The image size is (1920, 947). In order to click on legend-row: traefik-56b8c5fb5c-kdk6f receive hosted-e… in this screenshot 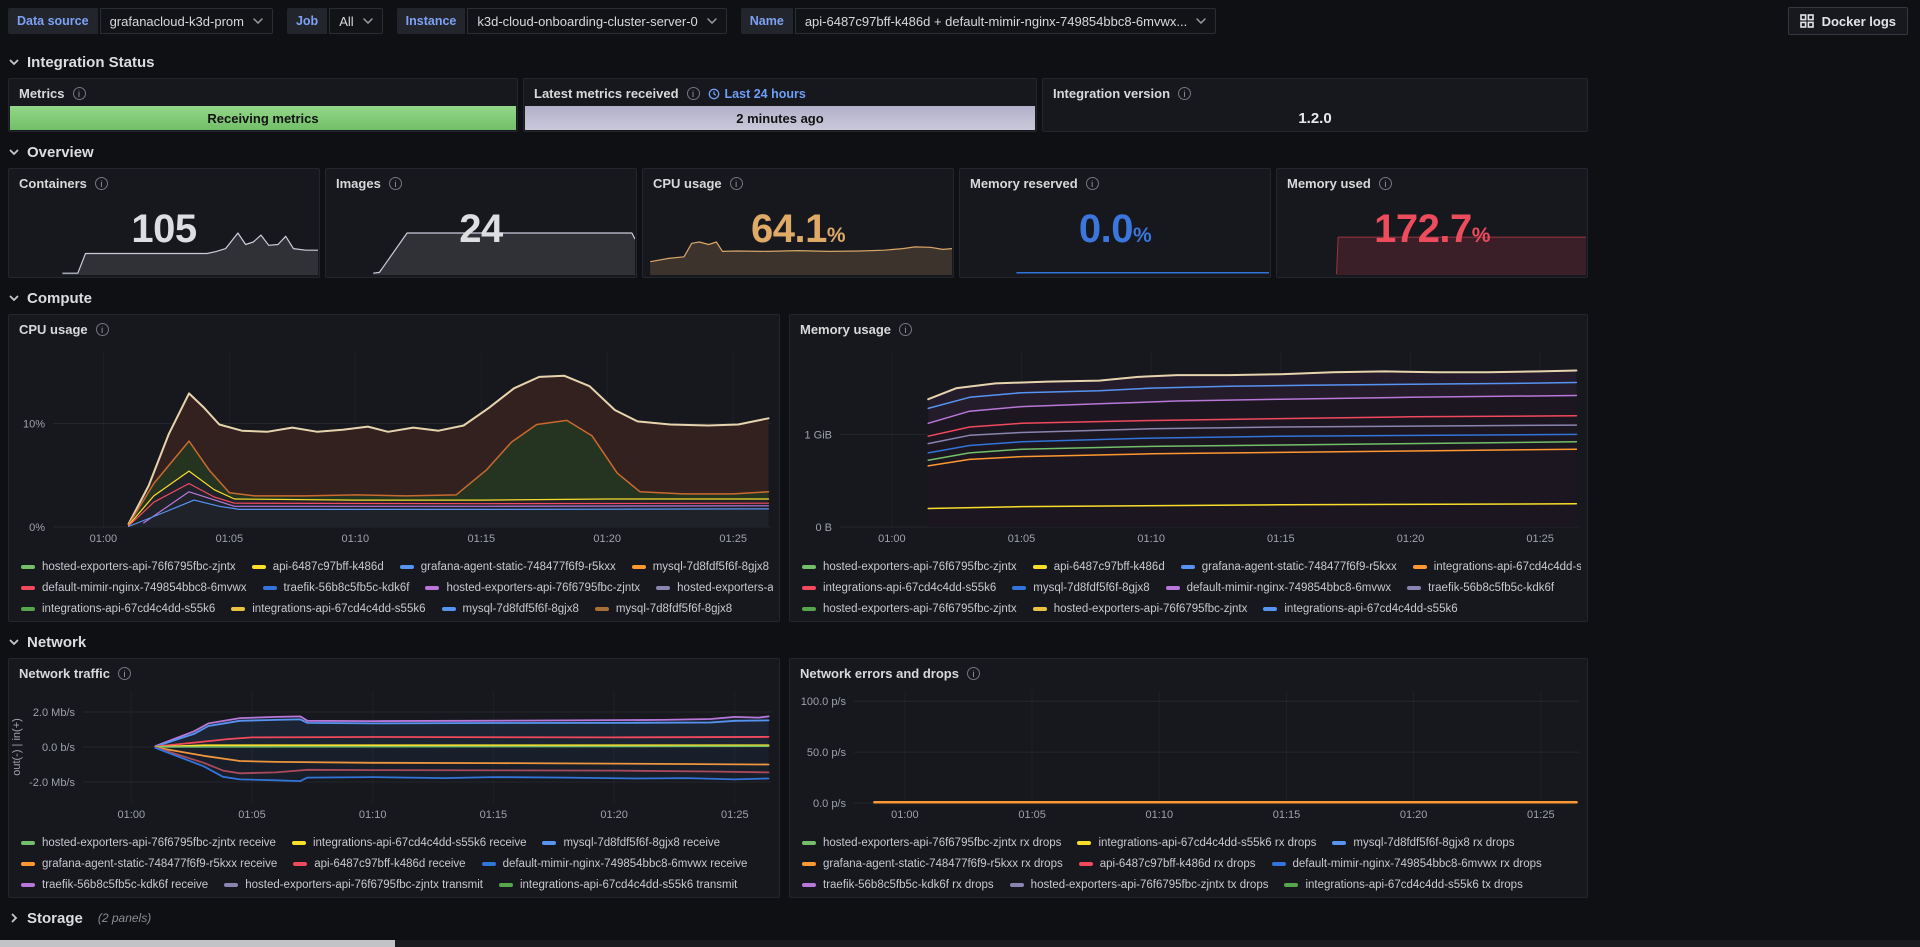, I will do `click(397, 884)`.